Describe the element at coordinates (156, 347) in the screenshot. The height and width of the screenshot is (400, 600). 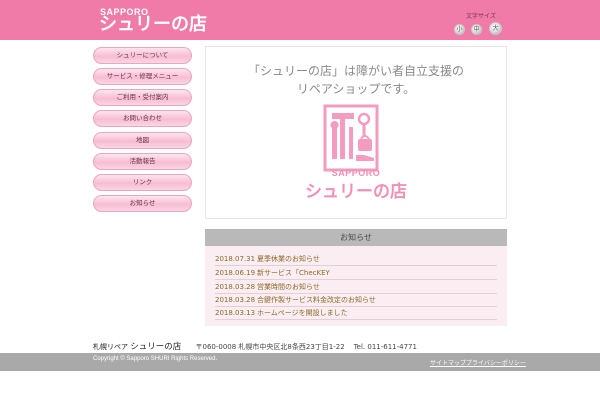
I see `footer-org-name: シュリーの店` at that location.